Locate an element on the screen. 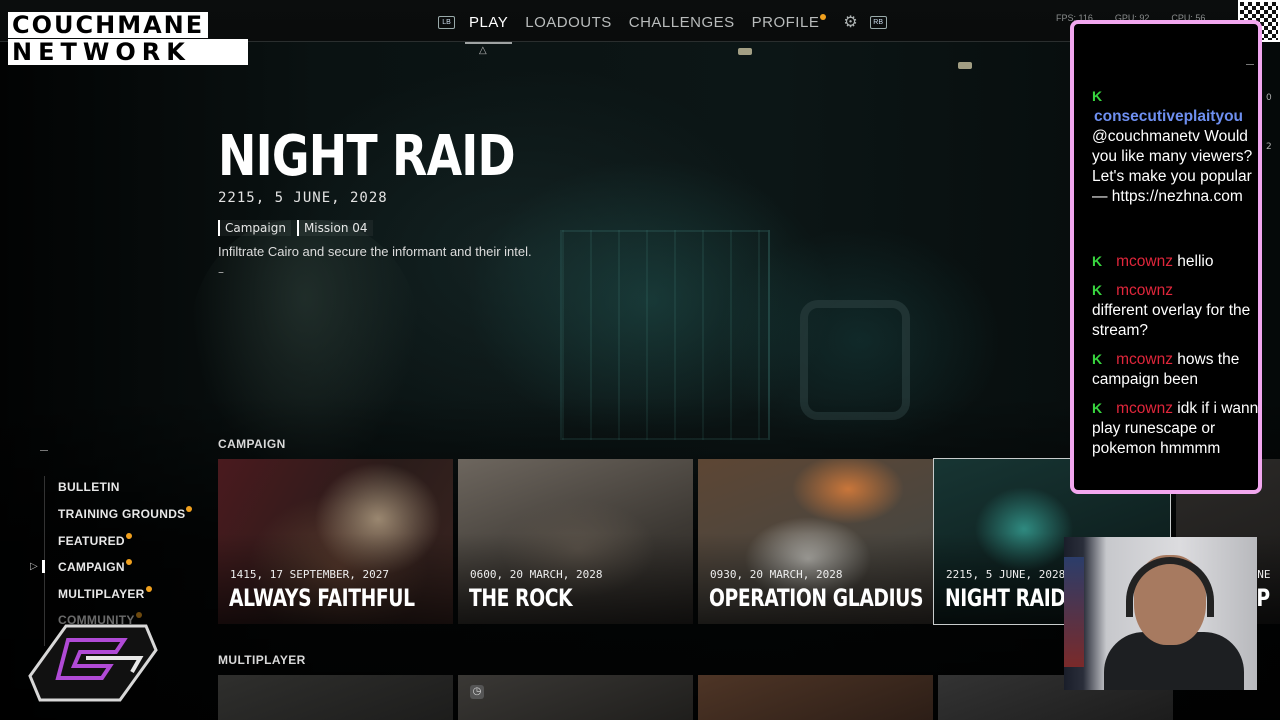 Image resolution: width=1280 pixels, height=720 pixels. tab-play: PLAY is located at coordinates (488, 29).